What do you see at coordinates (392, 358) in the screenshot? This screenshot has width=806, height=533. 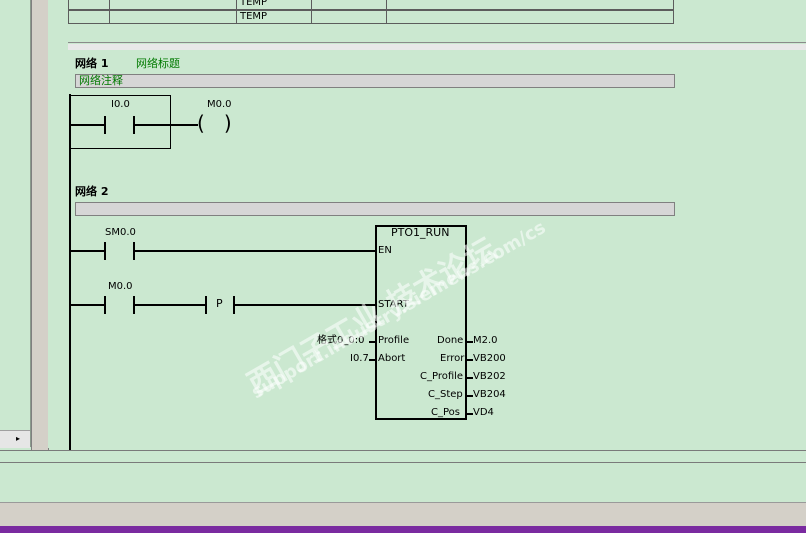 I see `pin-abort: Abort` at bounding box center [392, 358].